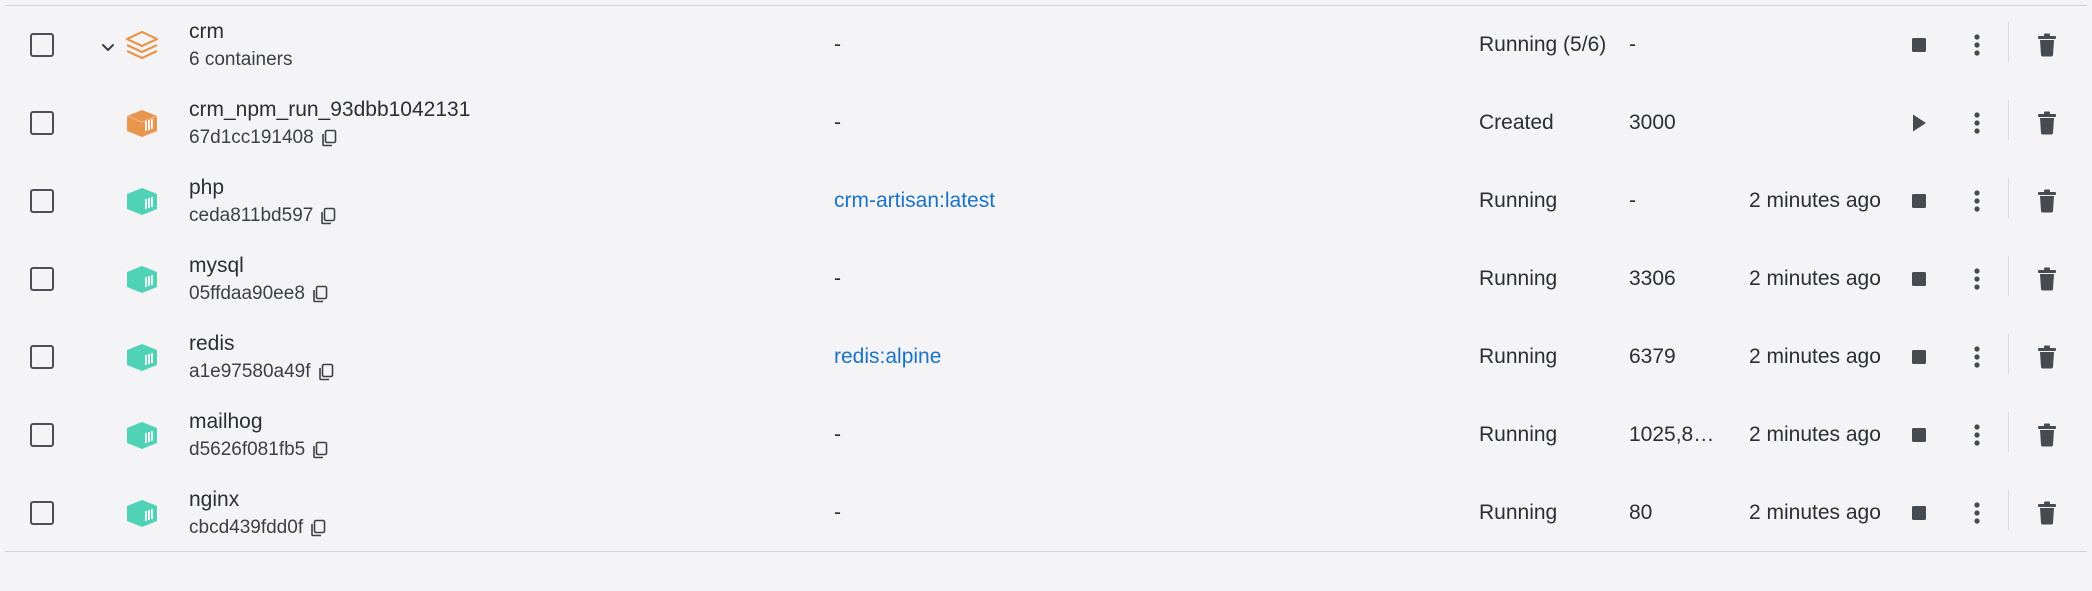 This screenshot has width=2092, height=591. What do you see at coordinates (251, 137) in the screenshot?
I see `container-id: 67d1cc191408` at bounding box center [251, 137].